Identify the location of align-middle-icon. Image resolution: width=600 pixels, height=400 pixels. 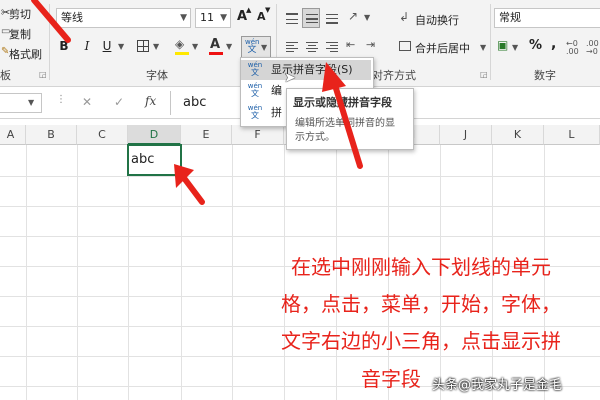
(312, 18).